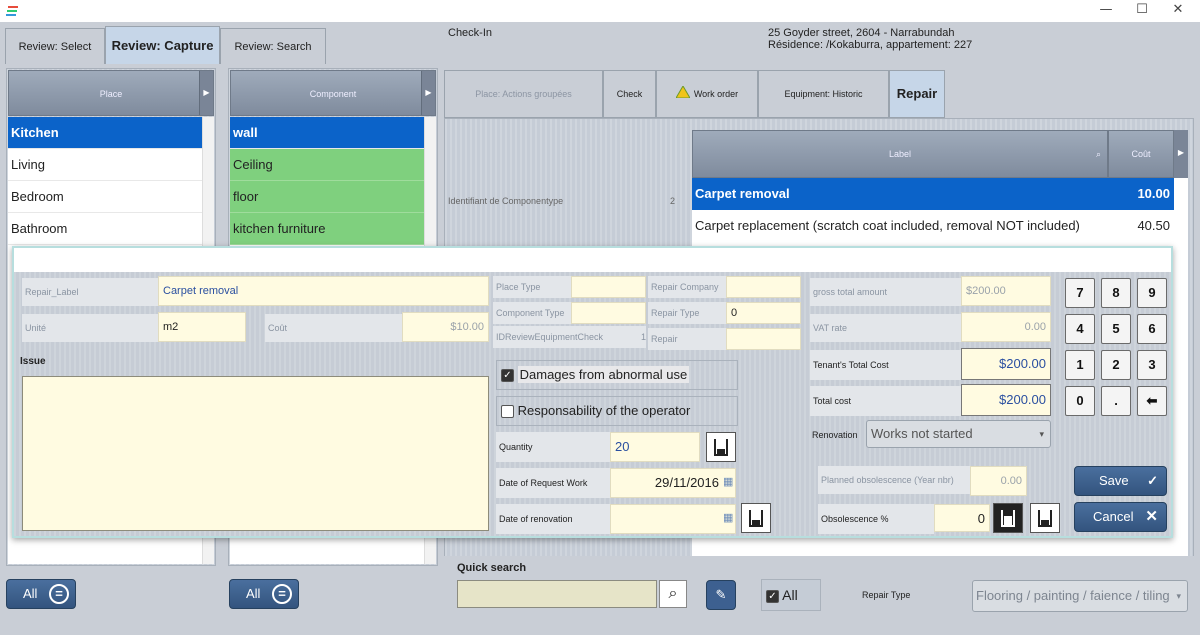 The height and width of the screenshot is (635, 1200). I want to click on date-request-label: Date of Request Work, so click(553, 483).